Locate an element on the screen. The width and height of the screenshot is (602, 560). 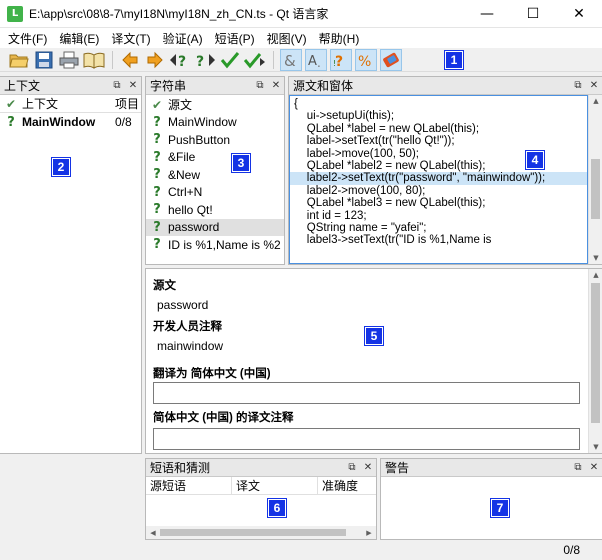
minimize-button: — is located at coordinates (487, 14).